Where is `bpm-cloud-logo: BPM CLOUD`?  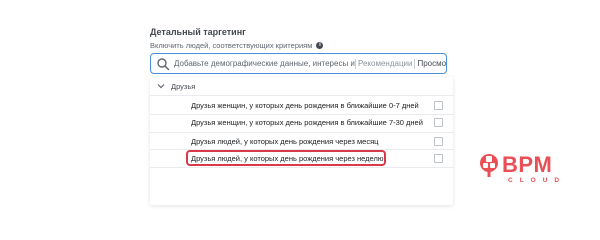
bpm-cloud-logo: BPM CLOUD is located at coordinates (523, 171).